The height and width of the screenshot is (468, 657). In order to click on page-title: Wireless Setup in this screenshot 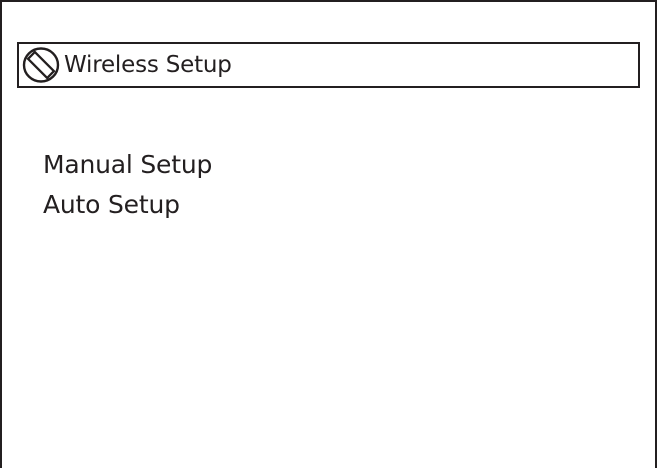, I will do `click(148, 64)`.